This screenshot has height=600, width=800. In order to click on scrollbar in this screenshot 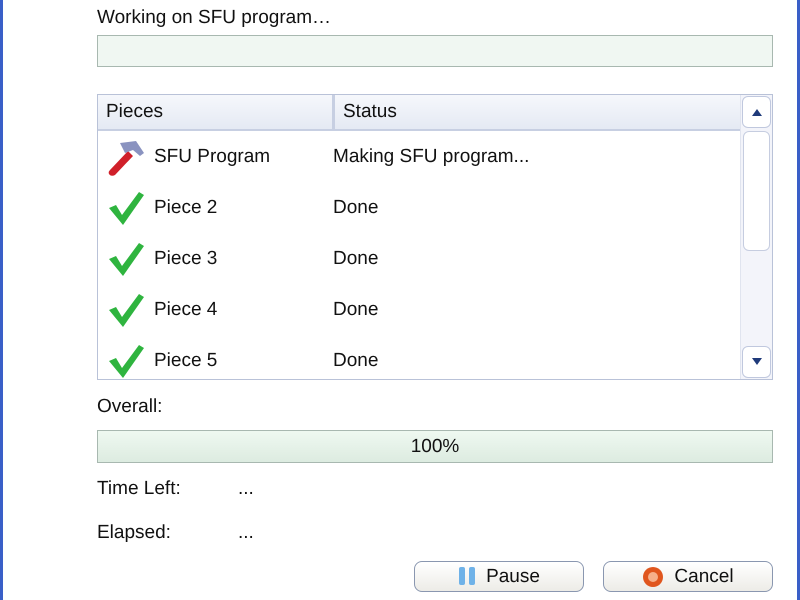, I will do `click(756, 237)`.